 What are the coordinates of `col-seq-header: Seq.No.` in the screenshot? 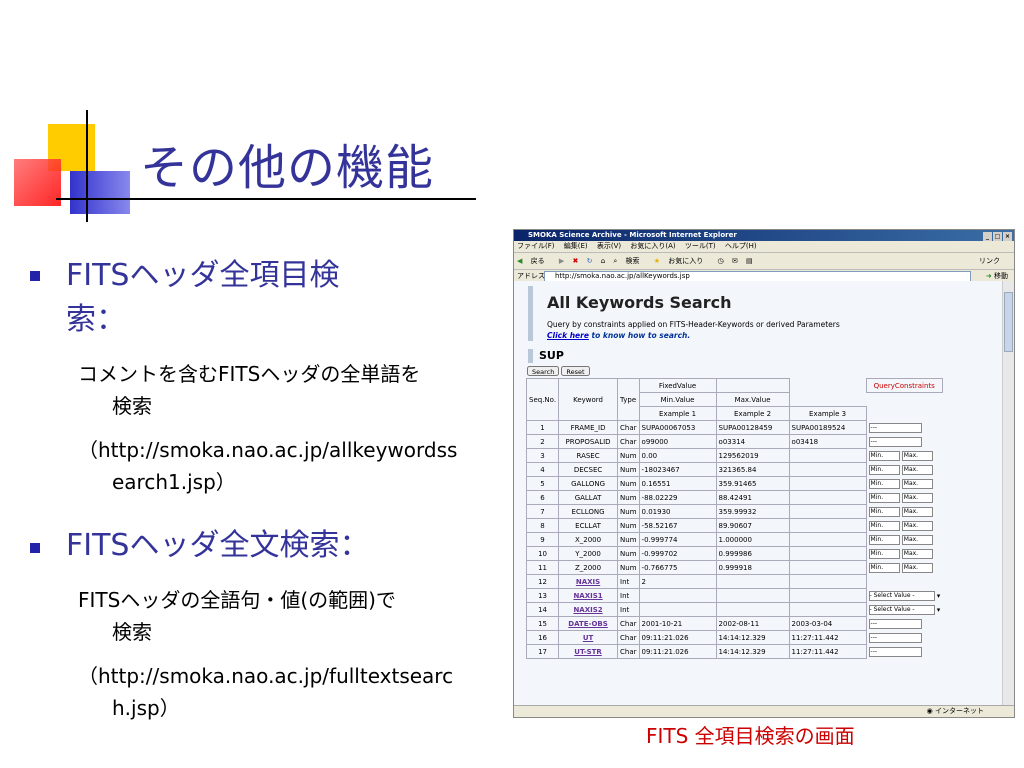 It's located at (542, 399).